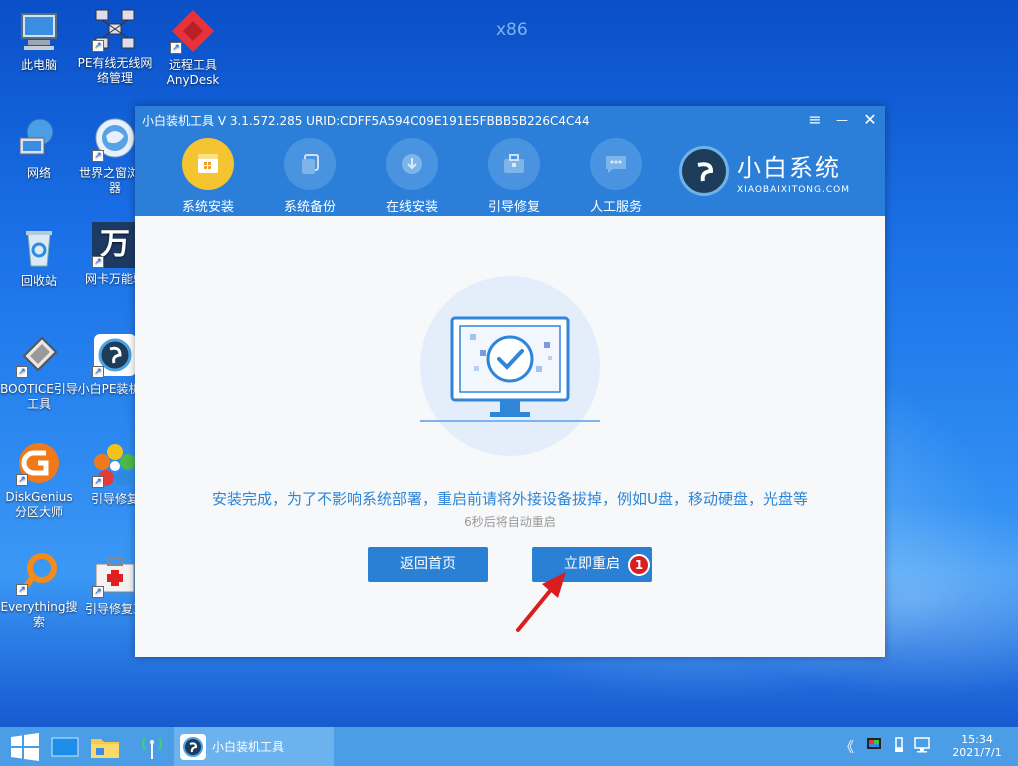 The height and width of the screenshot is (766, 1018). I want to click on network-status-icon, so click(923, 745).